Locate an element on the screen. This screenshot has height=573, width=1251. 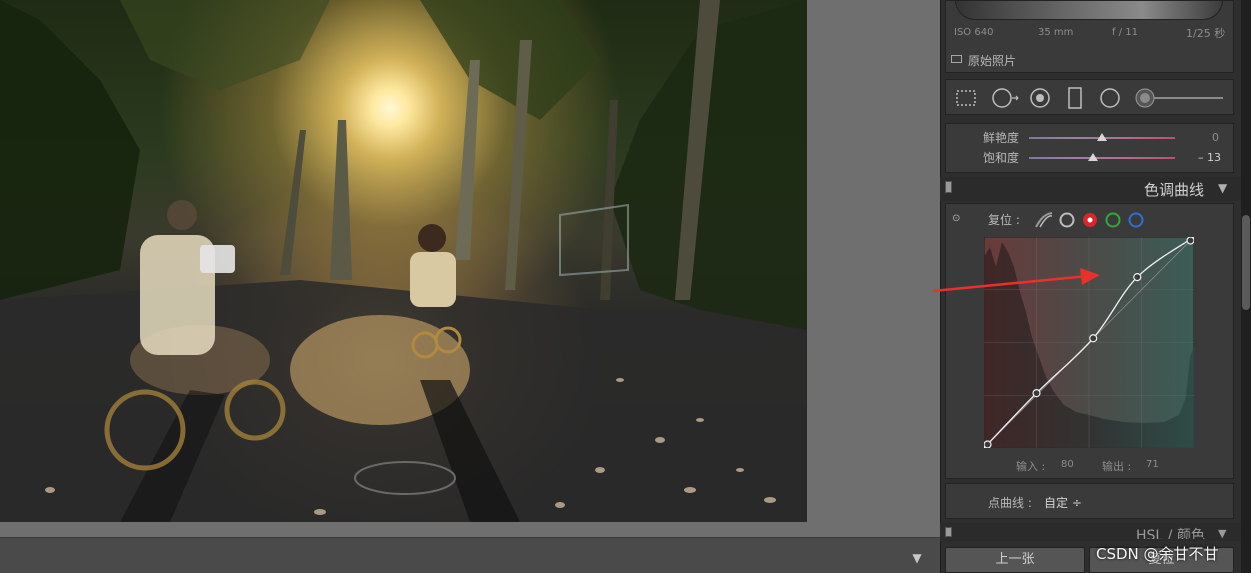
rgb-channel-icon is located at coordinates (1067, 220).